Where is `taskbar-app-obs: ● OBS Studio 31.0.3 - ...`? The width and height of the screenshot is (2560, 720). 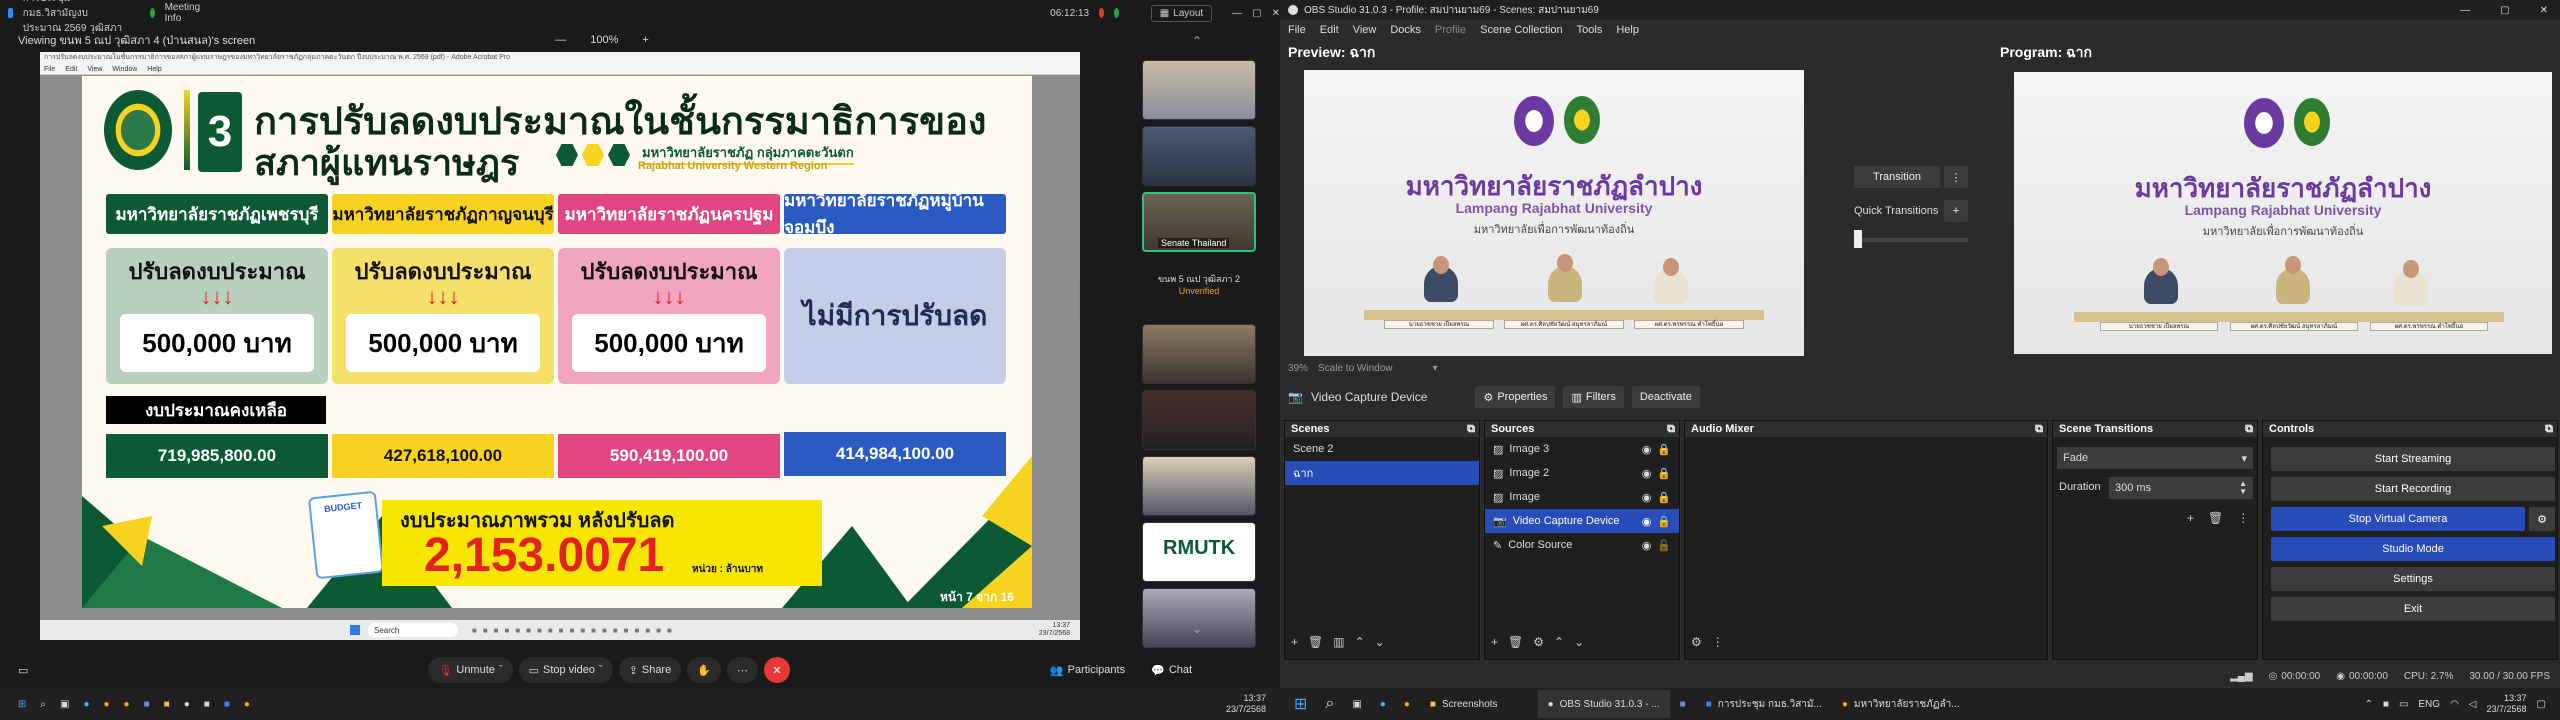
taskbar-app-obs: ● OBS Studio 31.0.3 - ... is located at coordinates (1603, 704).